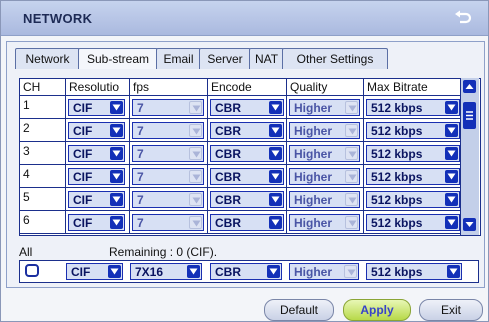  I want to click on column-header-max-bitrate: Max Bitrate, so click(412, 87).